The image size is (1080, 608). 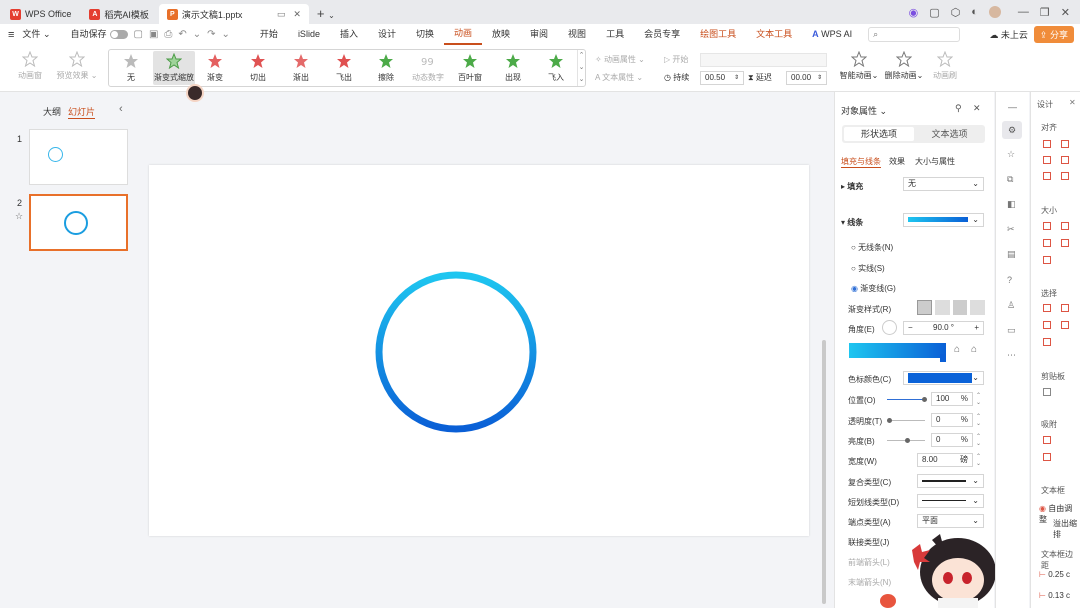 What do you see at coordinates (934, 12) in the screenshot?
I see `window-icon: ▢` at bounding box center [934, 12].